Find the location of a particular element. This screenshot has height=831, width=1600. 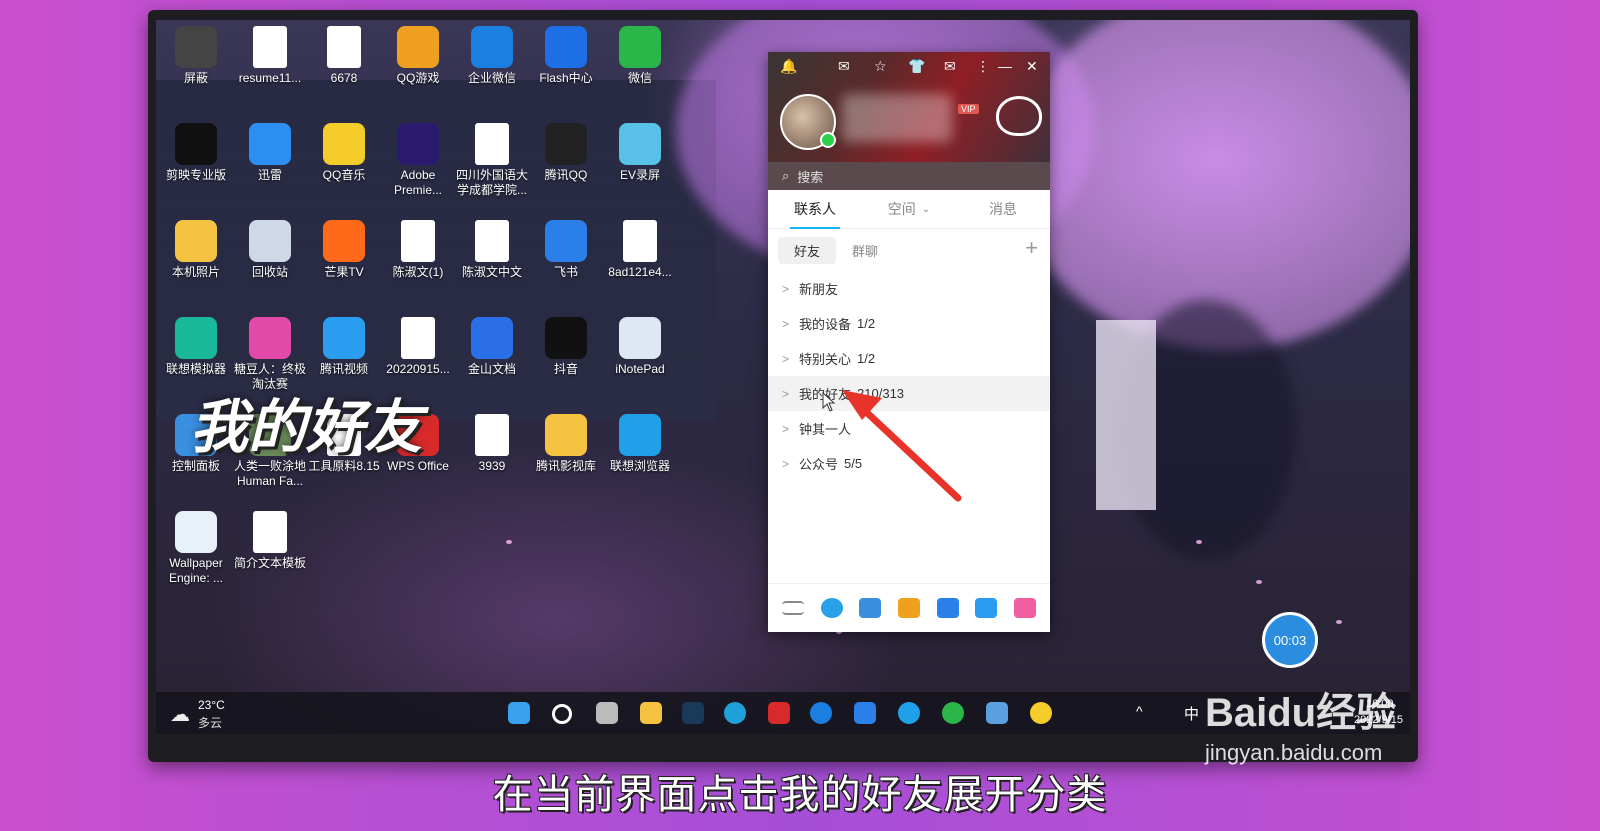

gamepad-icon is located at coordinates (947, 608).